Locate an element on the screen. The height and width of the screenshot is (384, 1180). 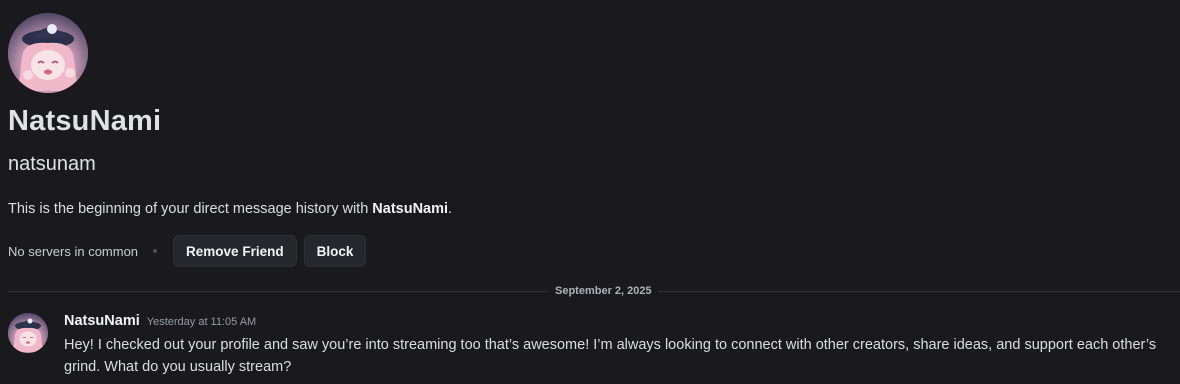
date-divider-label: September 2, 2025 is located at coordinates (603, 291).